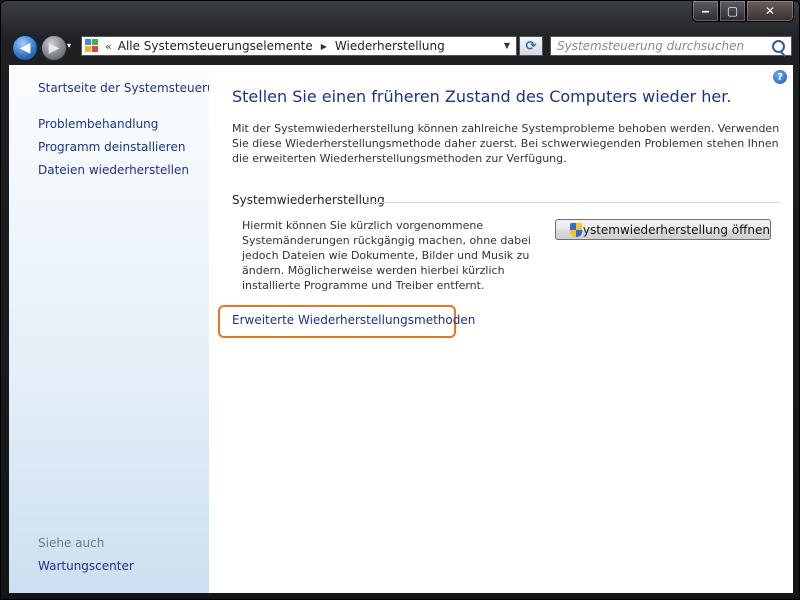 This screenshot has height=600, width=800. What do you see at coordinates (705, 11) in the screenshot?
I see `minimize-button: ‒` at bounding box center [705, 11].